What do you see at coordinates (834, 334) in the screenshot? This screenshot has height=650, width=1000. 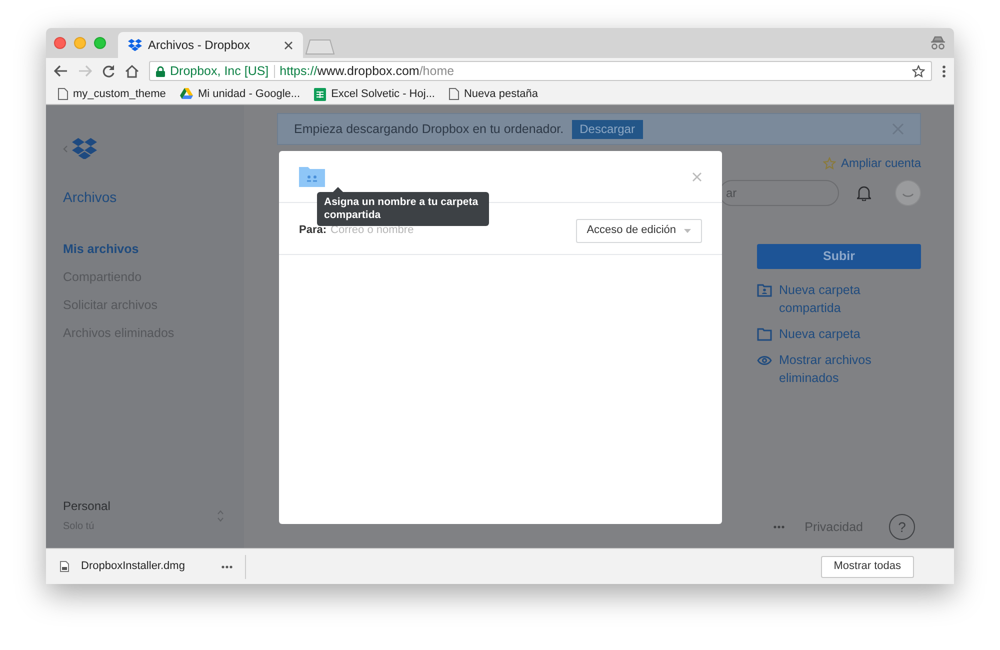 I see `action-link: Nueva carpeta` at bounding box center [834, 334].